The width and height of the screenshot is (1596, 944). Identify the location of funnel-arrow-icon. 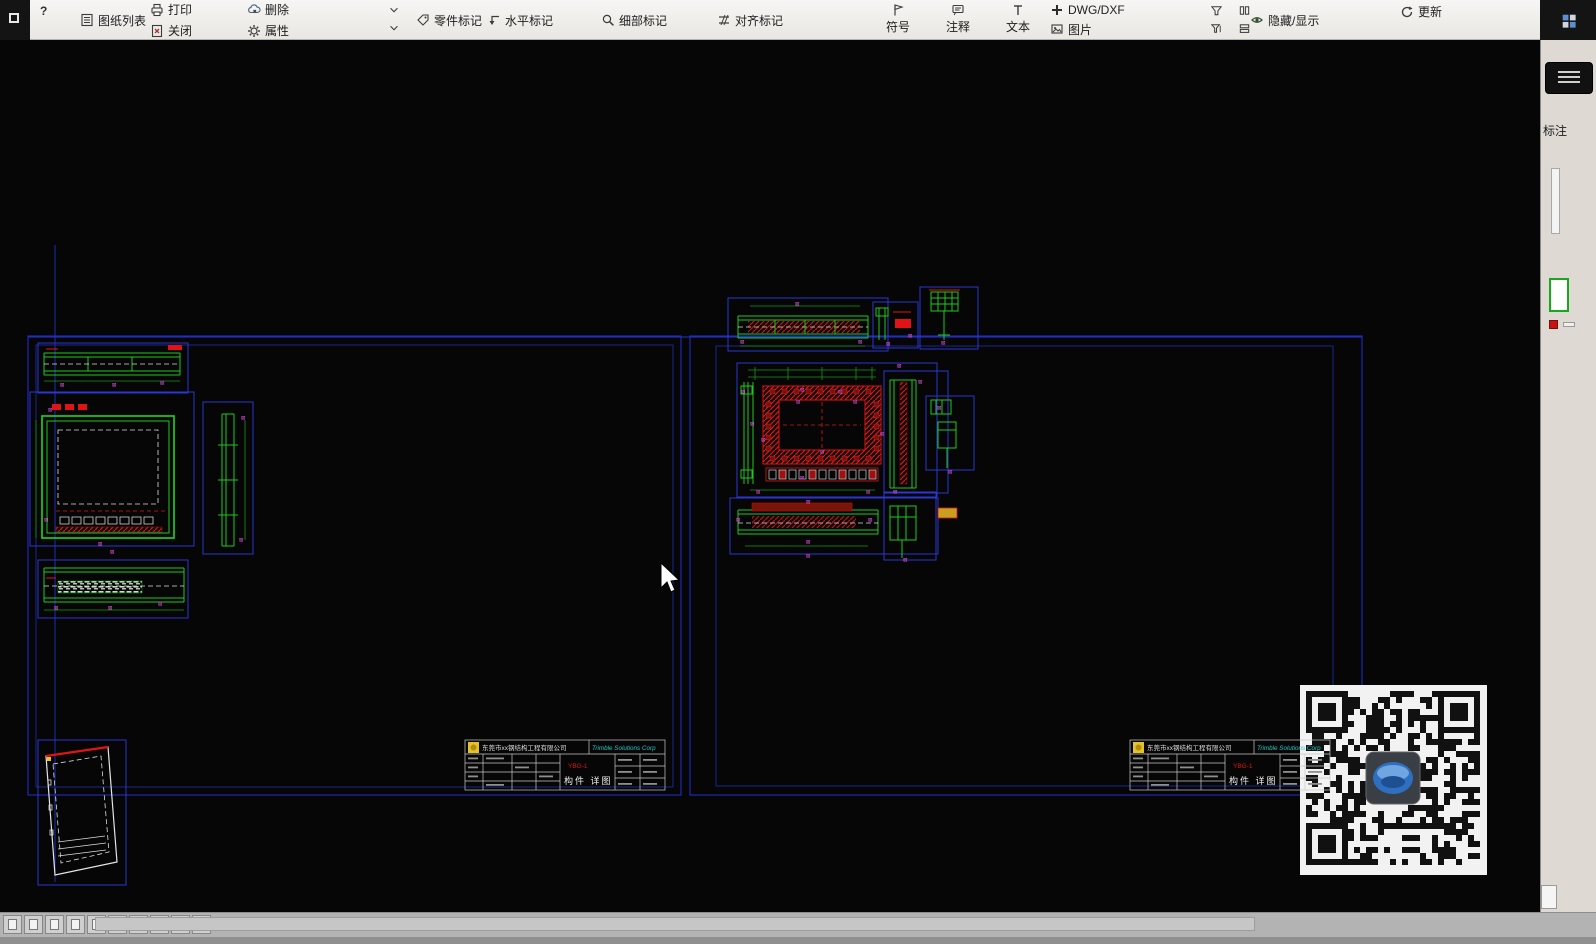
(1217, 29).